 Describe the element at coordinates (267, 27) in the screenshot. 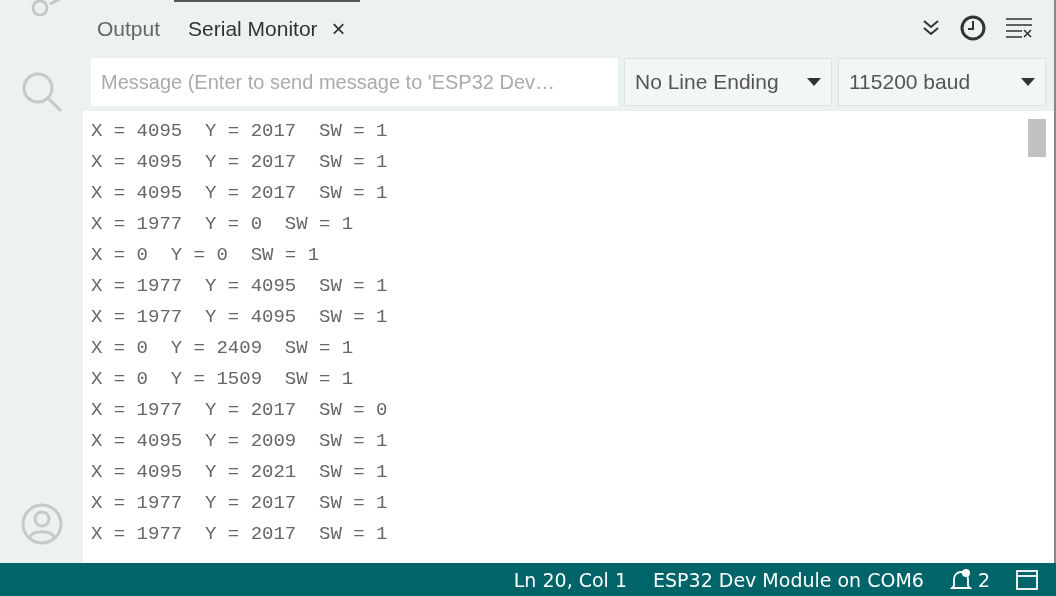

I see `tab: Serial Monitor ×` at that location.